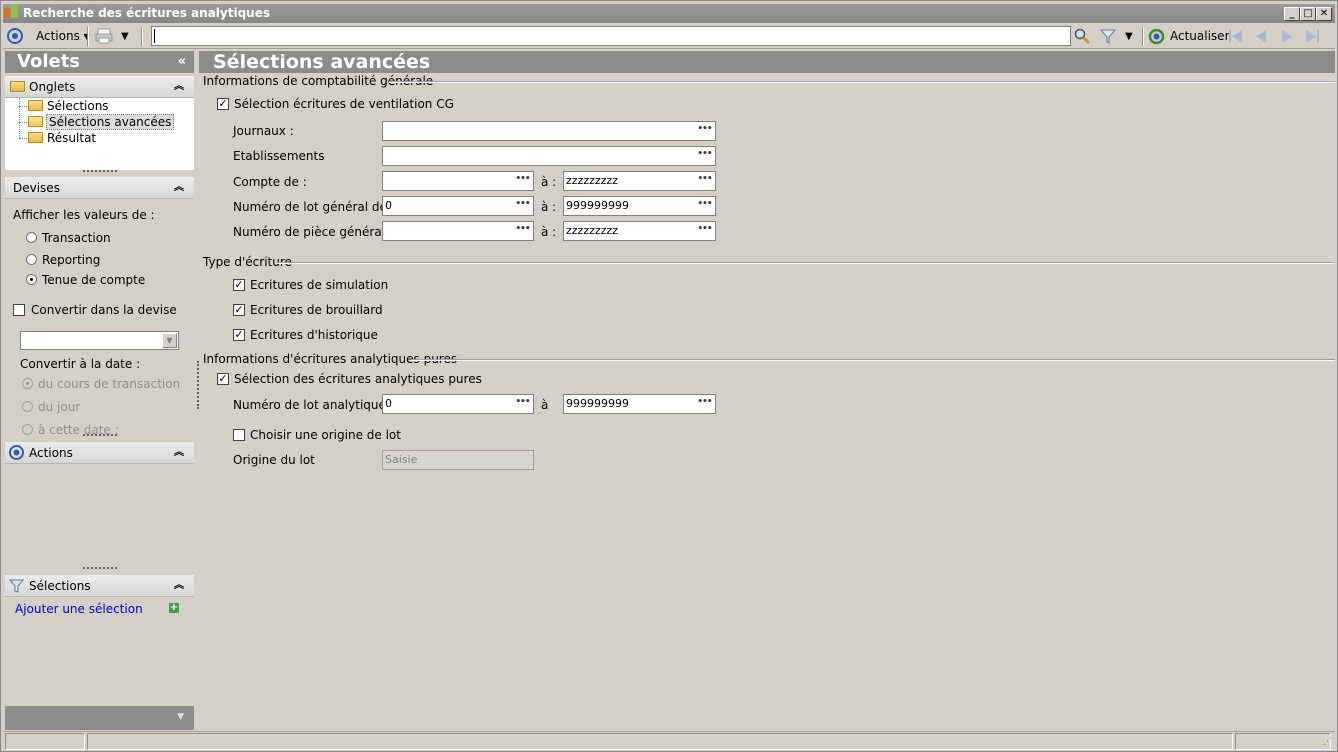 The height and width of the screenshot is (752, 1338). I want to click on cg-ventilation-label: Sélection écritures de ventilation CG, so click(344, 104).